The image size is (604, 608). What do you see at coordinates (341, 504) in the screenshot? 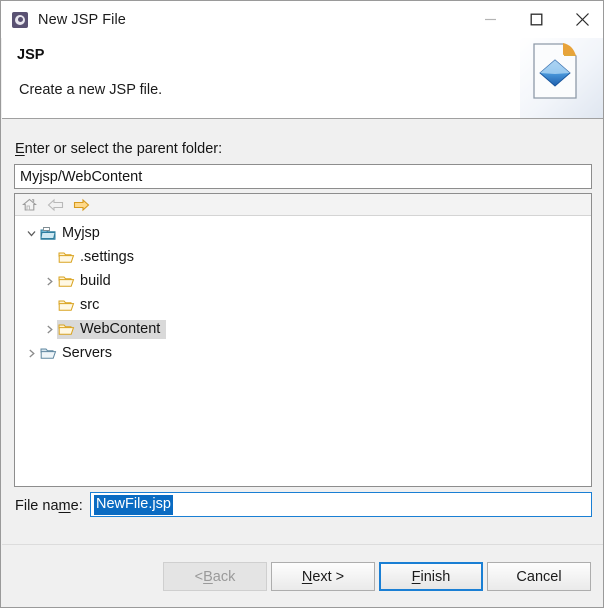
I see `file-name-input: NewFile.jsp` at bounding box center [341, 504].